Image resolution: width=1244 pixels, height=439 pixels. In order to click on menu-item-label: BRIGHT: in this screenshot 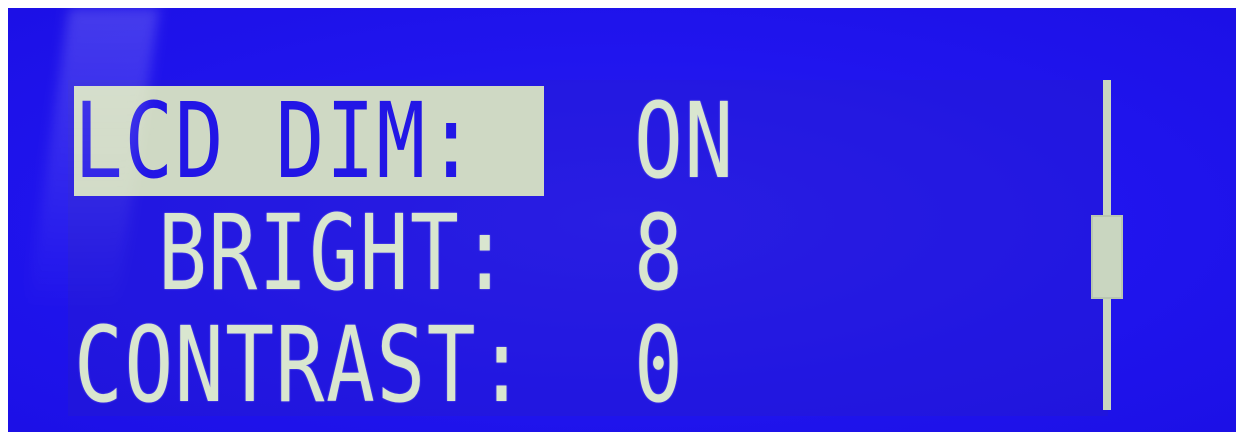, I will do `click(334, 253)`.